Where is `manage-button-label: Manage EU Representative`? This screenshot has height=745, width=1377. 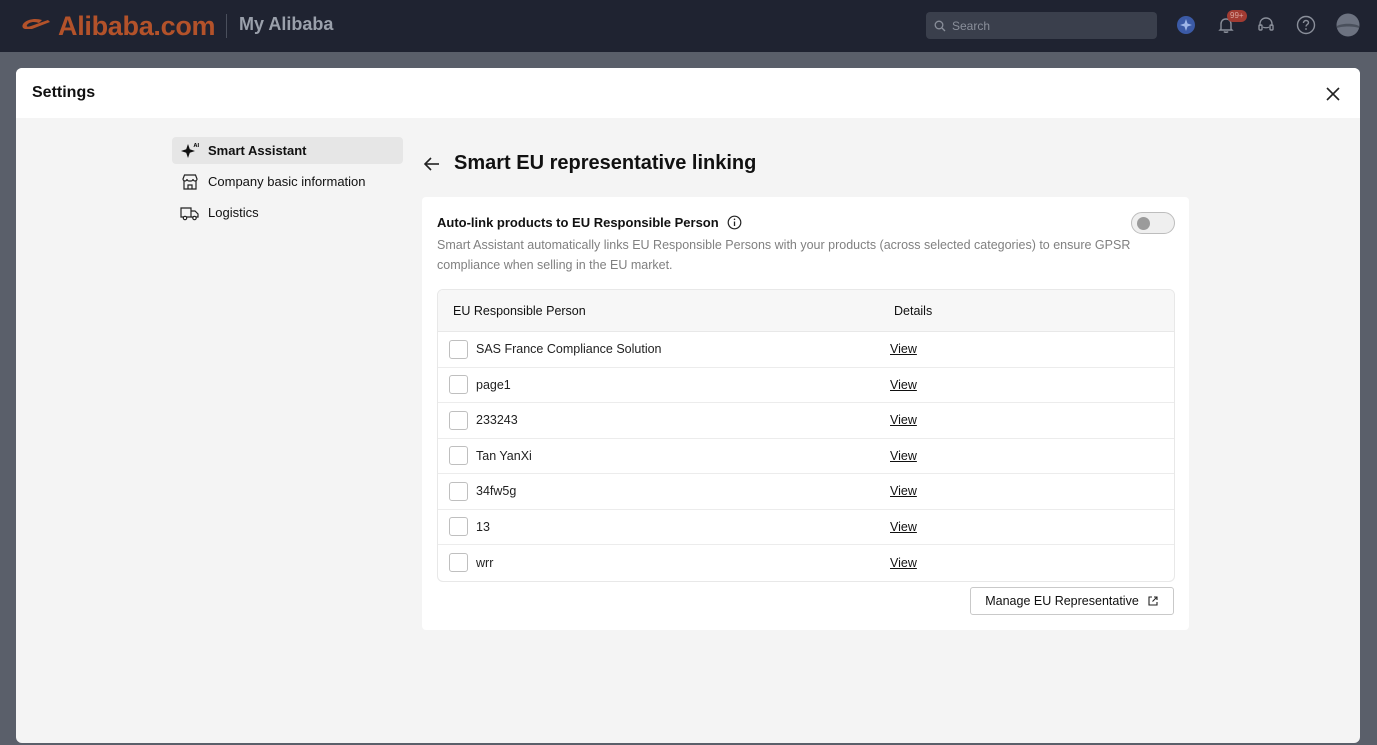 manage-button-label: Manage EU Representative is located at coordinates (1062, 601).